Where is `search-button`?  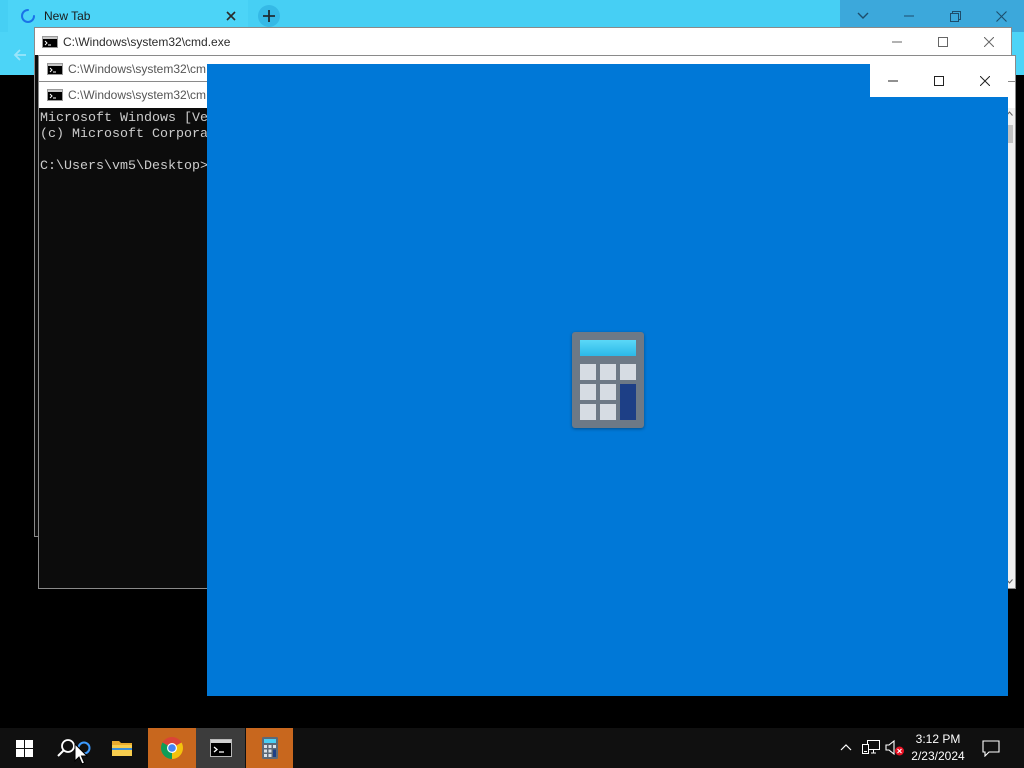 search-button is located at coordinates (73, 748).